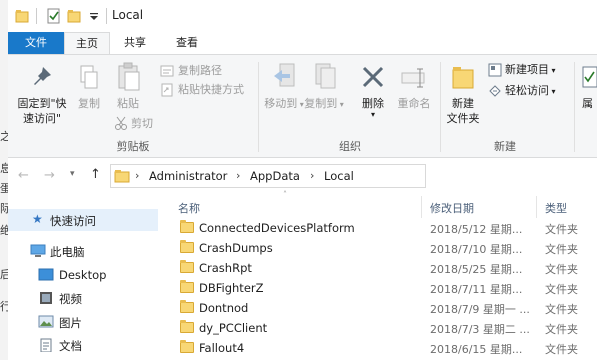  Describe the element at coordinates (277, 228) in the screenshot. I see `file-name: ConnectedDevicesPlatform` at that location.